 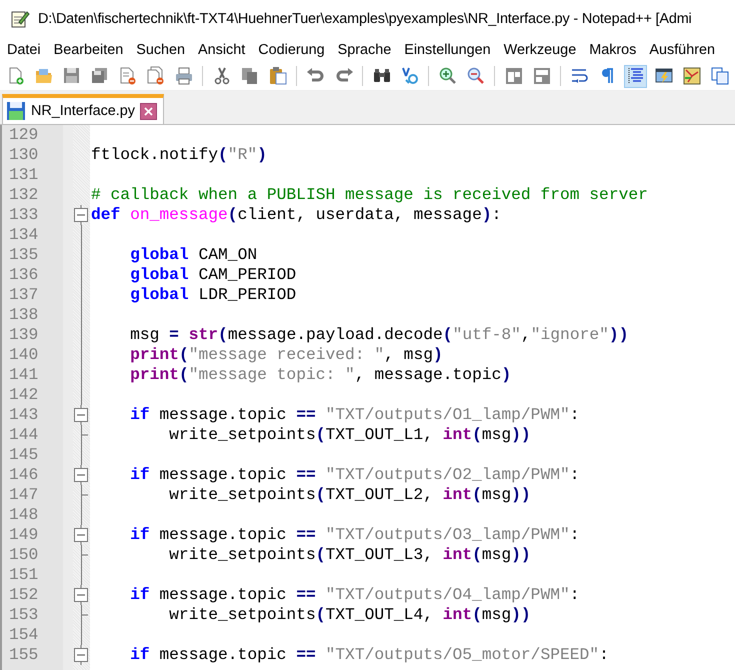 I want to click on line-number: 141, so click(x=23, y=375).